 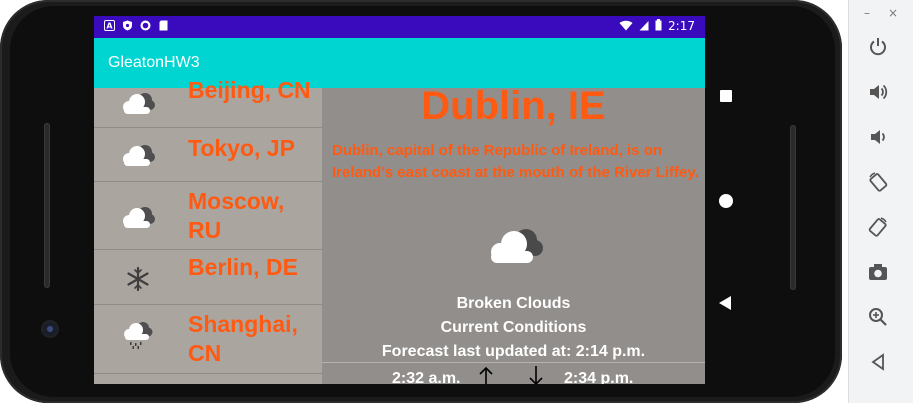 What do you see at coordinates (513, 303) in the screenshot?
I see `condition-label: Broken Clouds` at bounding box center [513, 303].